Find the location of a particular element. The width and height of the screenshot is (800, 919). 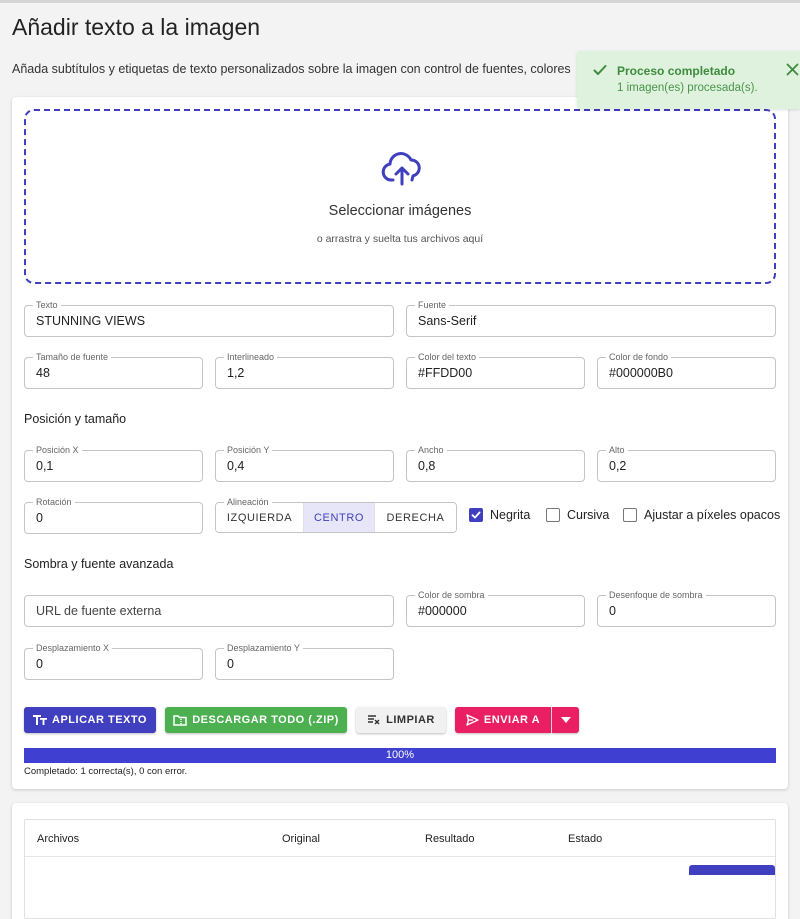

align-right-button: DERECHA is located at coordinates (415, 517).